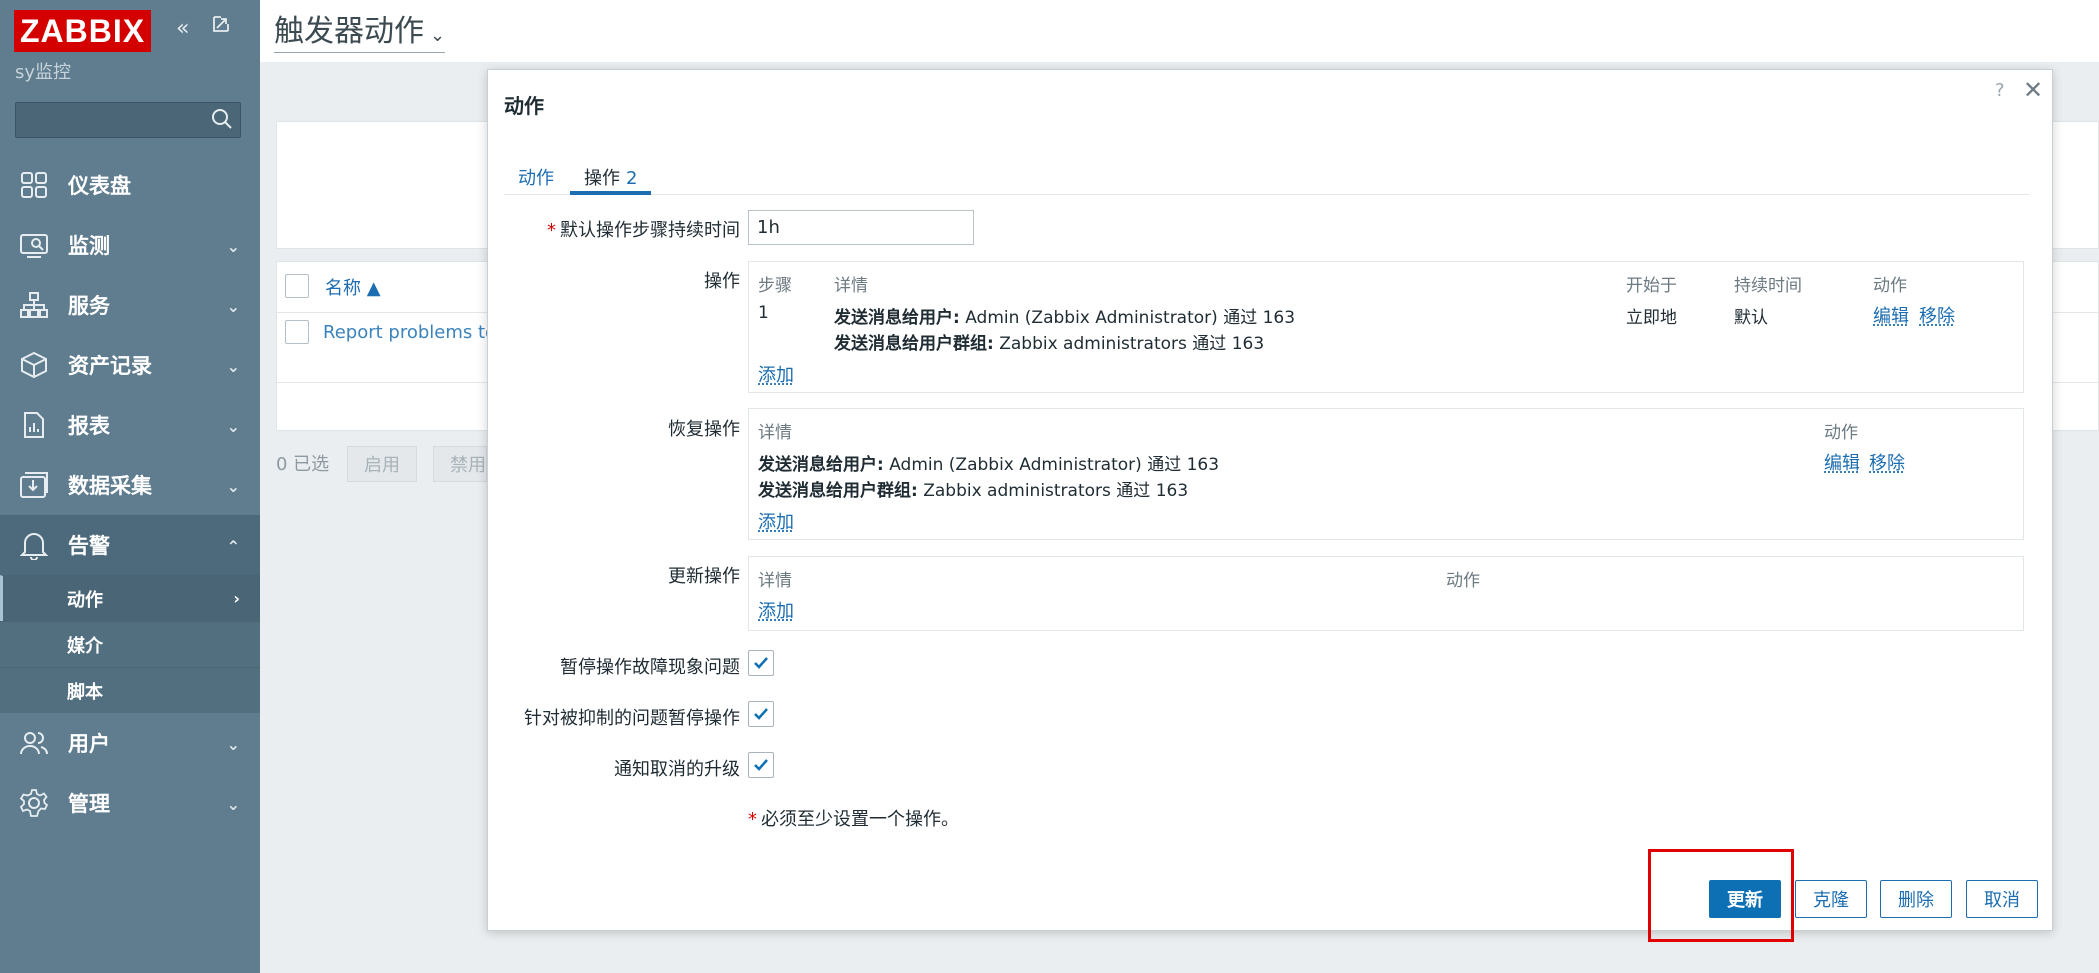 This screenshot has width=2099, height=973. I want to click on pause-suppressed-label: 针对被抑制的问题暂停操作, so click(632, 718).